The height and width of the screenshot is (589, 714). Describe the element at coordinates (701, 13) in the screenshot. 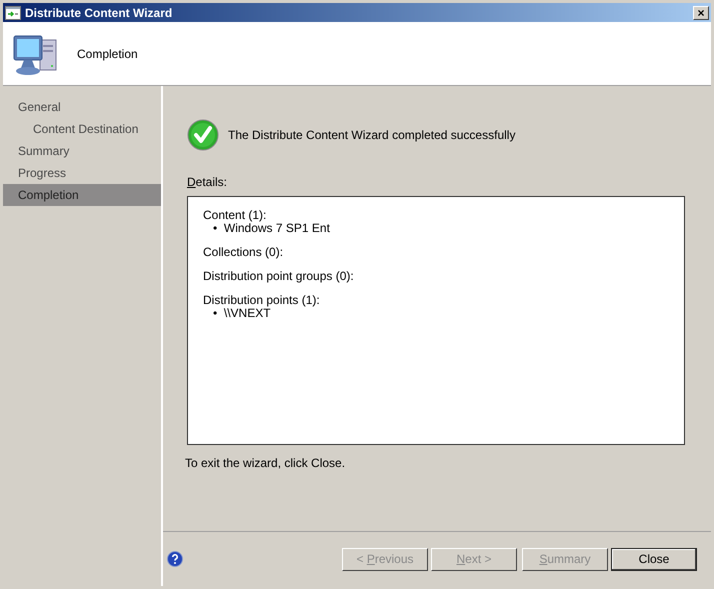

I see `close-button: ×` at that location.